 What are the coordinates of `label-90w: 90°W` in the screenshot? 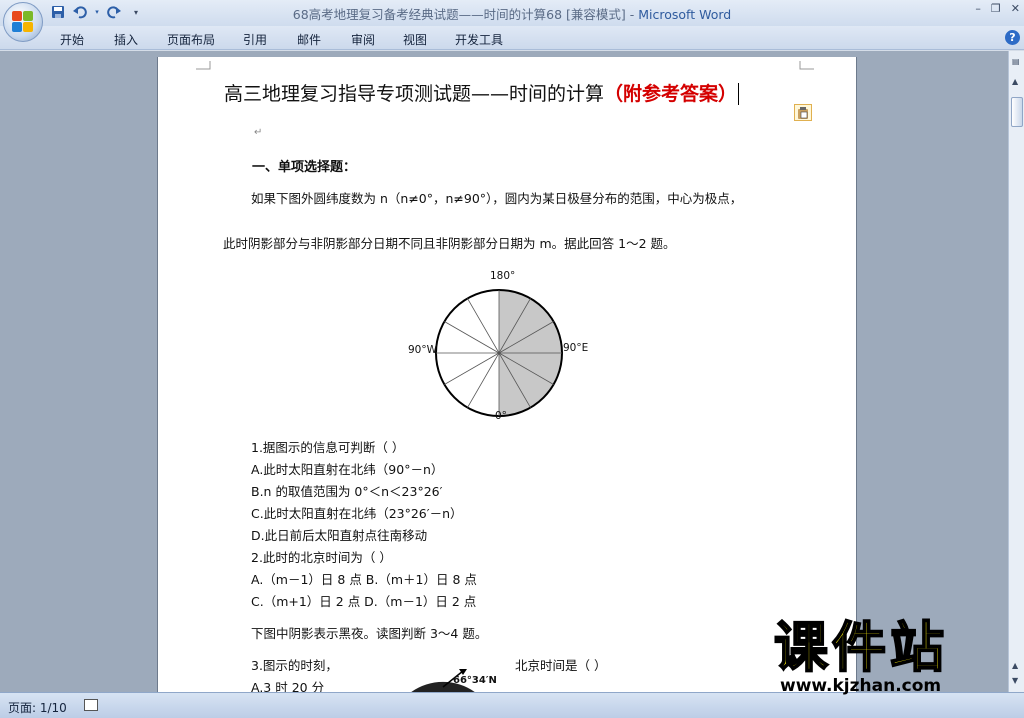 It's located at (422, 350).